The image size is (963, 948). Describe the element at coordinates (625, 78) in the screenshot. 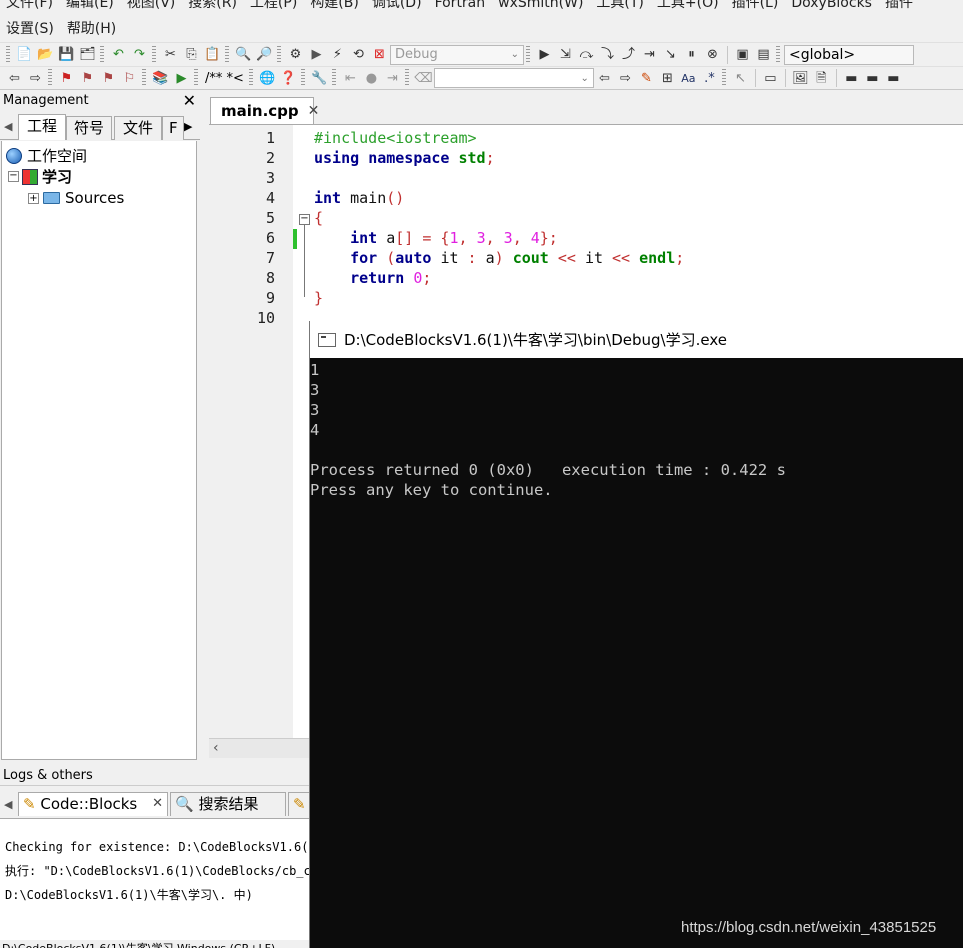

I see `search-next-icon: ⇨` at that location.